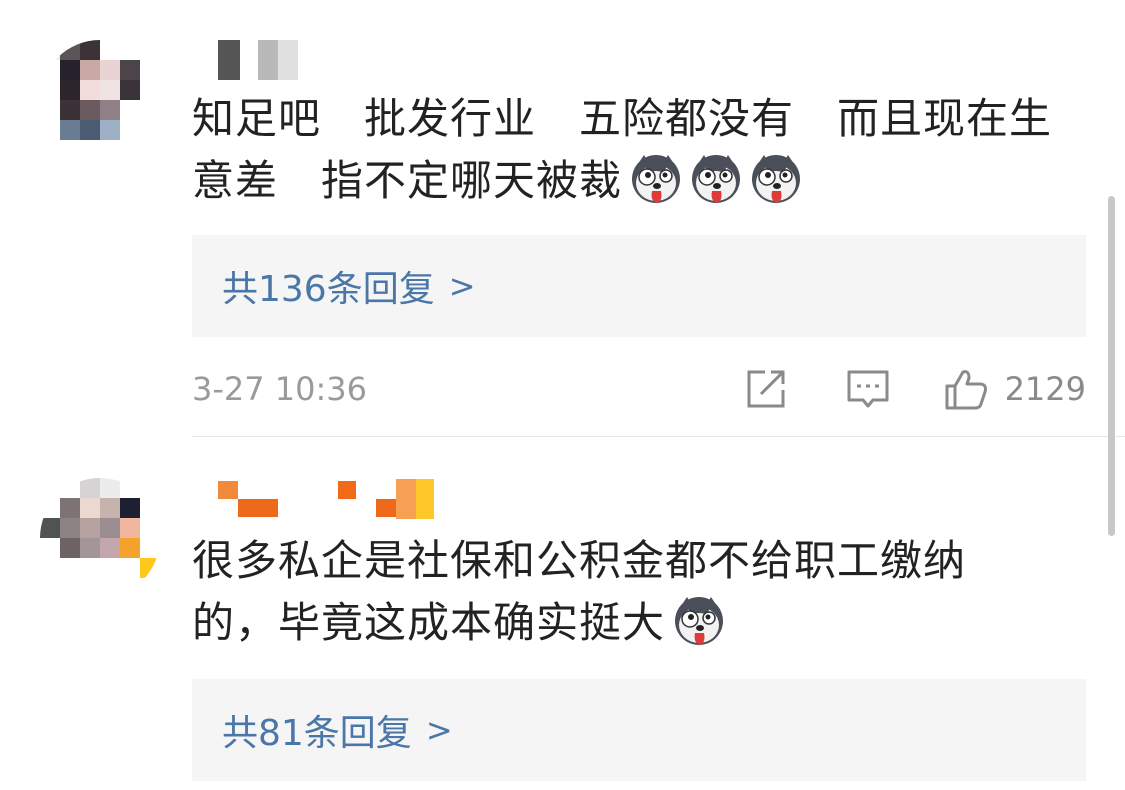  Describe the element at coordinates (766, 389) in the screenshot. I see `share-icon` at that location.